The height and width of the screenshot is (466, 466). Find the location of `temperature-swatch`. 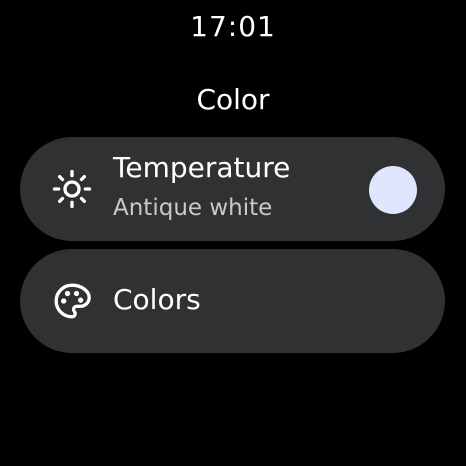

temperature-swatch is located at coordinates (393, 190).